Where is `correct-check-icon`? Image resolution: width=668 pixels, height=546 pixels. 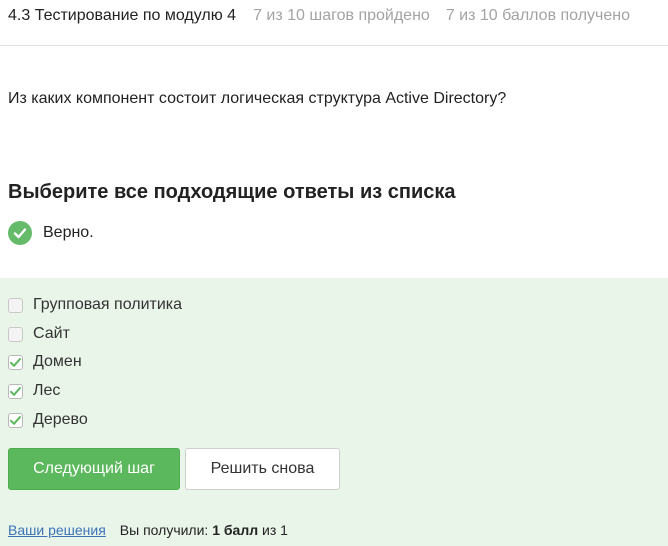 correct-check-icon is located at coordinates (20, 233).